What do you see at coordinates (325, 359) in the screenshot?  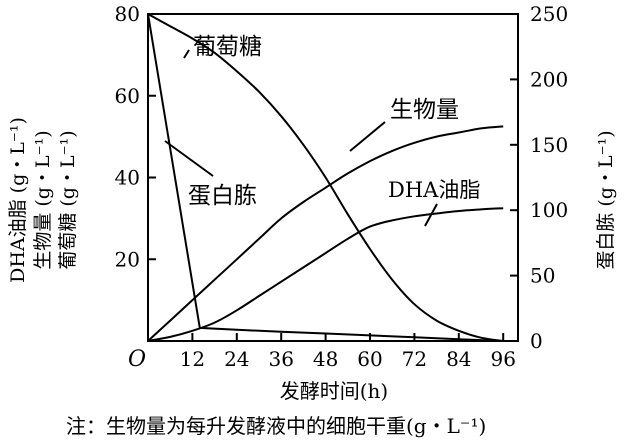 I see `x-tick-label: 48` at bounding box center [325, 359].